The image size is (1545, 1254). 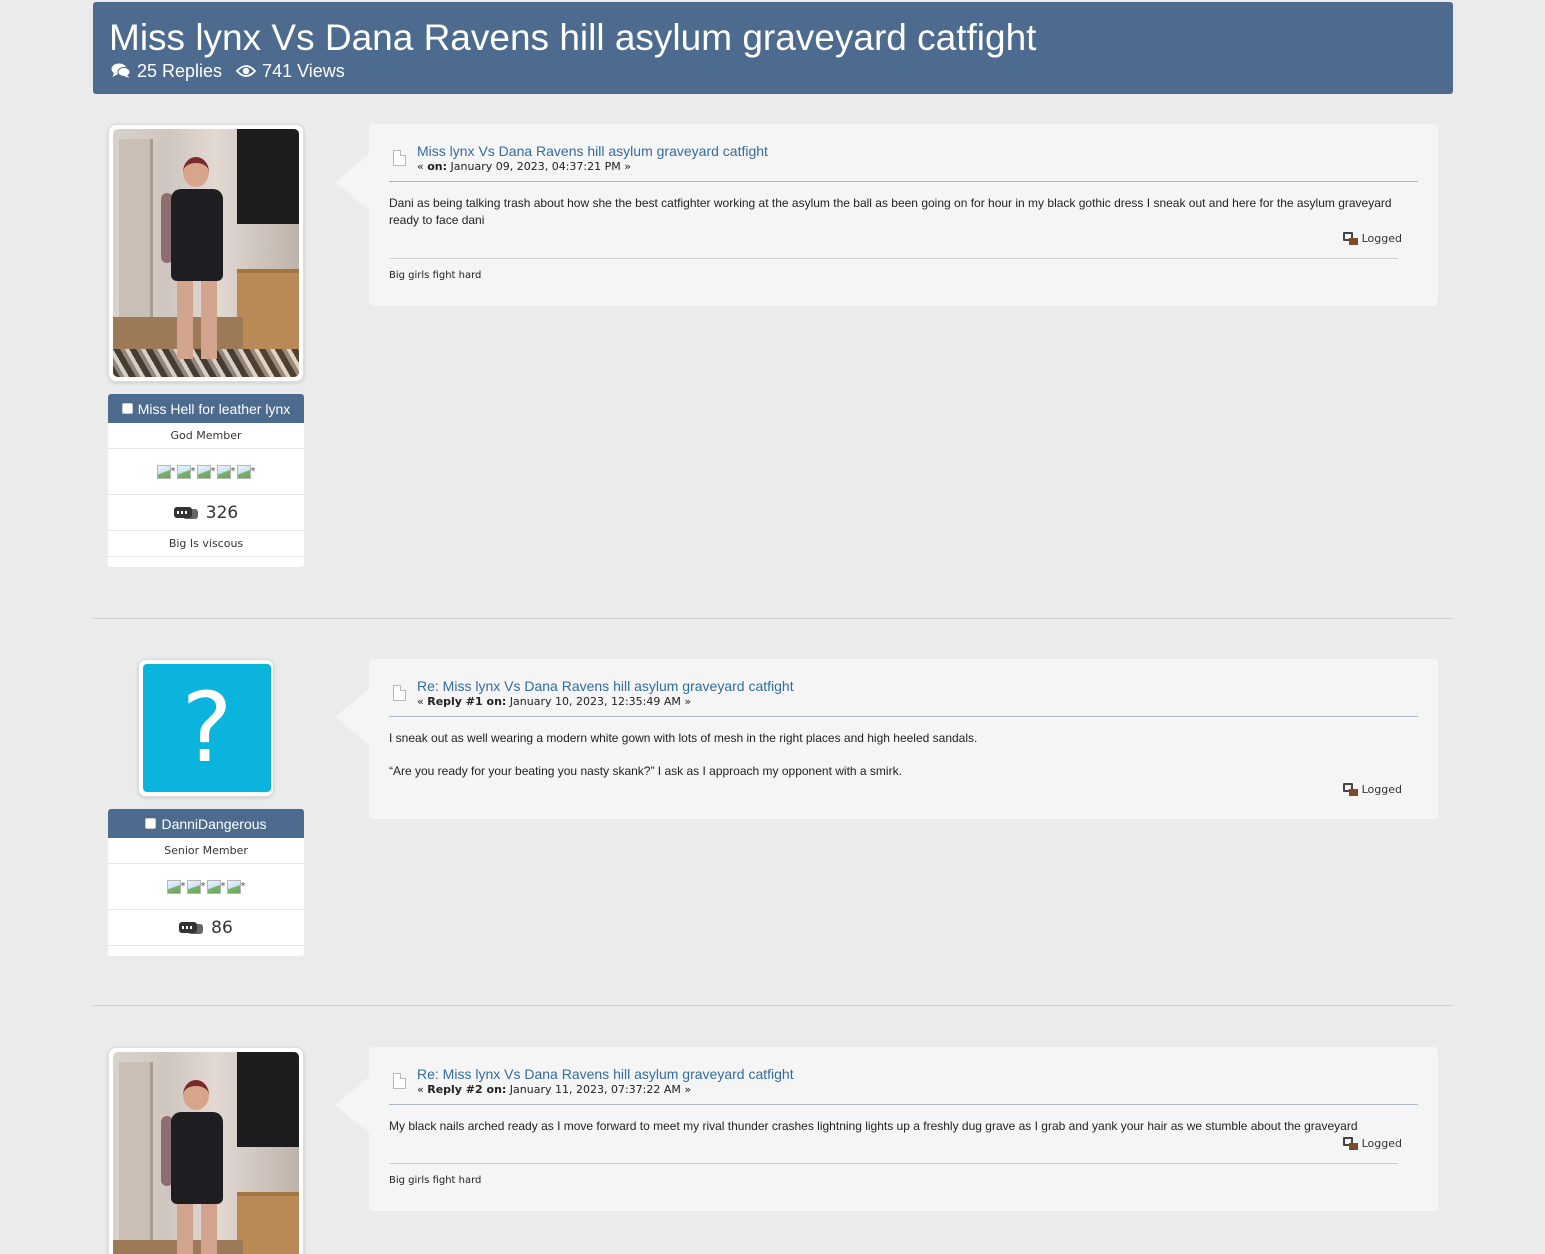 What do you see at coordinates (214, 409) in the screenshot?
I see `poster-name: Miss Hell for leather lynx` at bounding box center [214, 409].